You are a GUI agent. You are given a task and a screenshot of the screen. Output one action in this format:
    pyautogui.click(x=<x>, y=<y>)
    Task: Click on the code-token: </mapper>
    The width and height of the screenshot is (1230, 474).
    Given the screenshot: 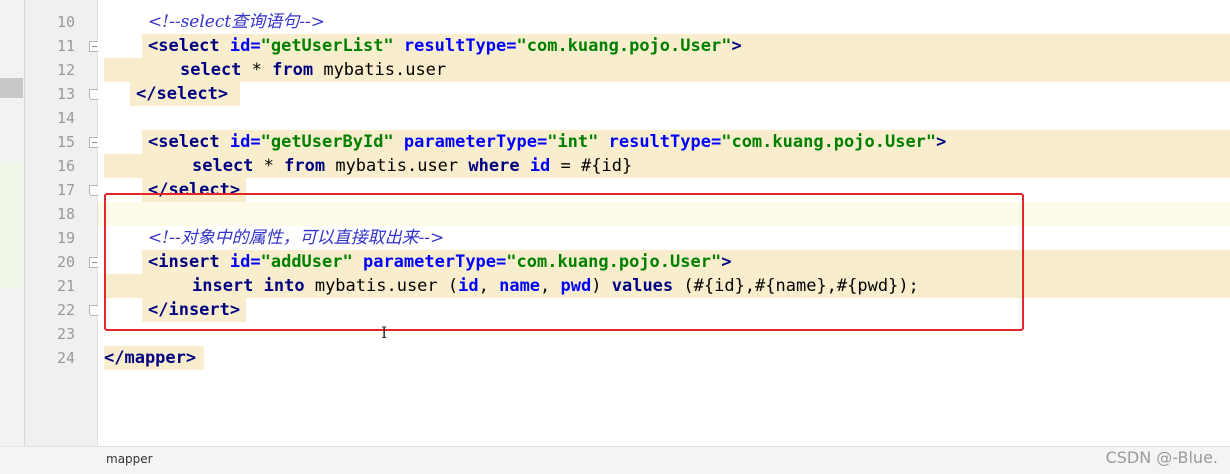 What is the action you would take?
    pyautogui.click(x=150, y=358)
    